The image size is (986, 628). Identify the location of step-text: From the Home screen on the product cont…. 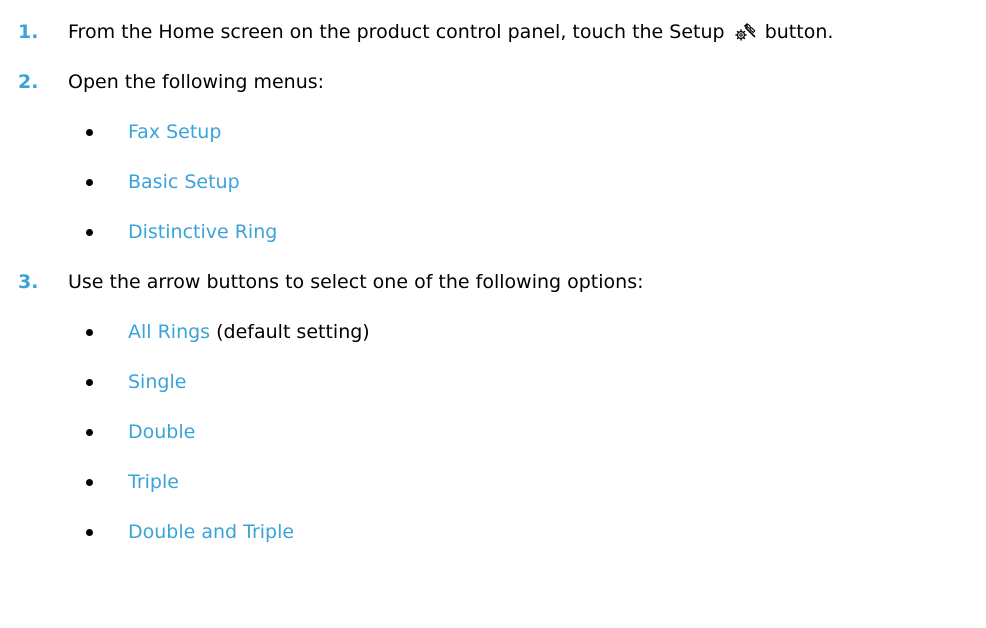
(450, 32).